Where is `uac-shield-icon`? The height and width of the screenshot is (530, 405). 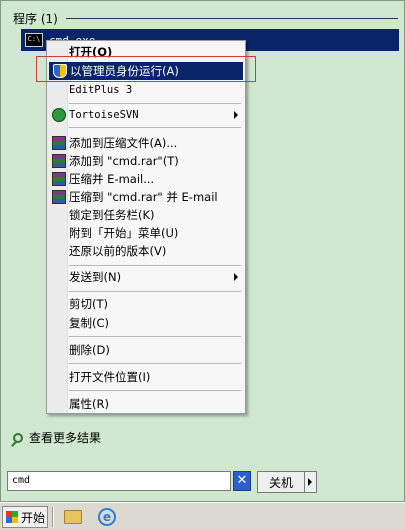
uac-shield-icon is located at coordinates (60, 71).